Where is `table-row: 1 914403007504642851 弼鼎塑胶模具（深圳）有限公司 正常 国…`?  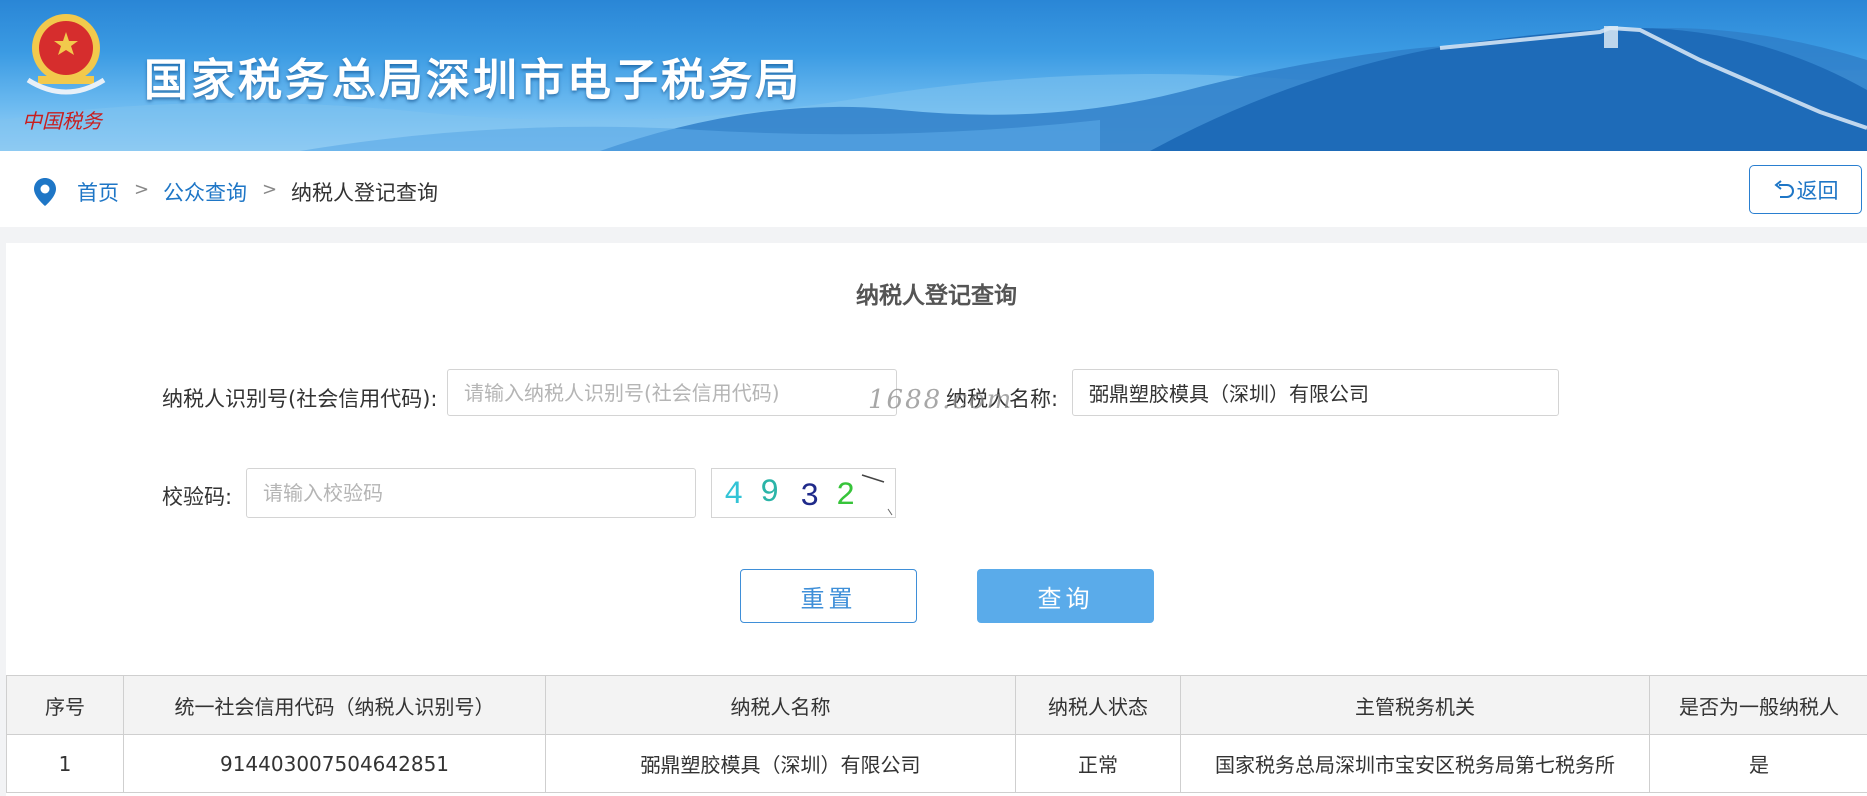 table-row: 1 914403007504642851 弼鼎塑胶模具（深圳）有限公司 正常 国… is located at coordinates (936, 763).